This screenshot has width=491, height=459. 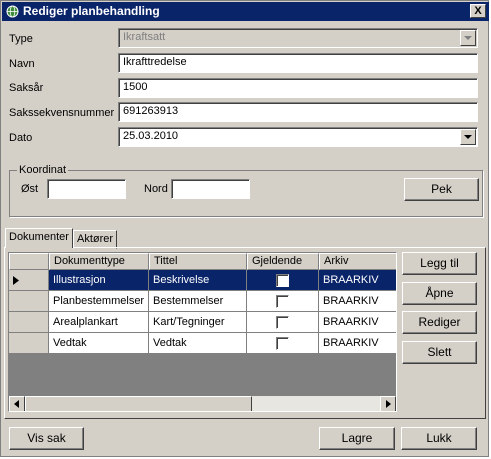 What do you see at coordinates (62, 113) in the screenshot?
I see `sakssekvensnummer-label: Sakssekvensnummer` at bounding box center [62, 113].